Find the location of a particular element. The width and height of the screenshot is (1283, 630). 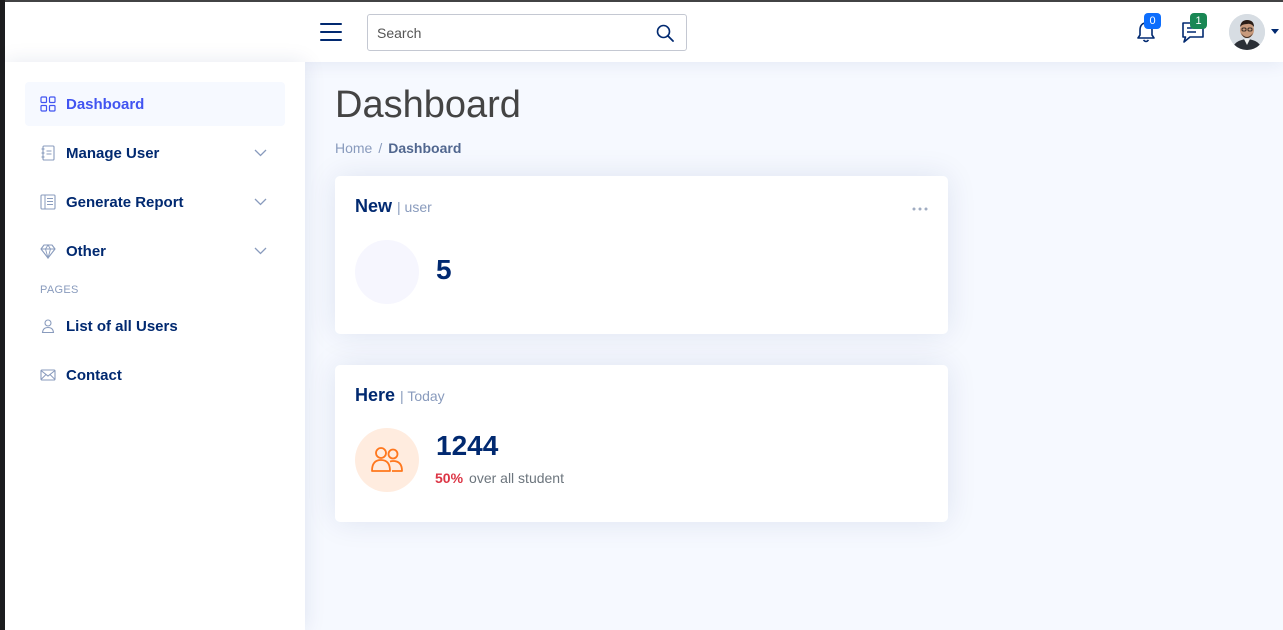

card-icon-circle is located at coordinates (387, 272).